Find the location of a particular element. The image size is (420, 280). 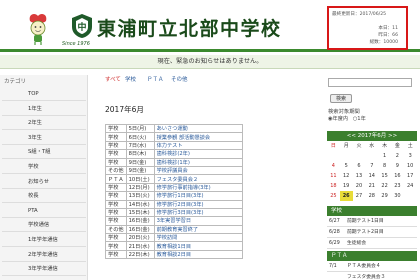

event-title: 3年実習学習日 is located at coordinates (198, 221).